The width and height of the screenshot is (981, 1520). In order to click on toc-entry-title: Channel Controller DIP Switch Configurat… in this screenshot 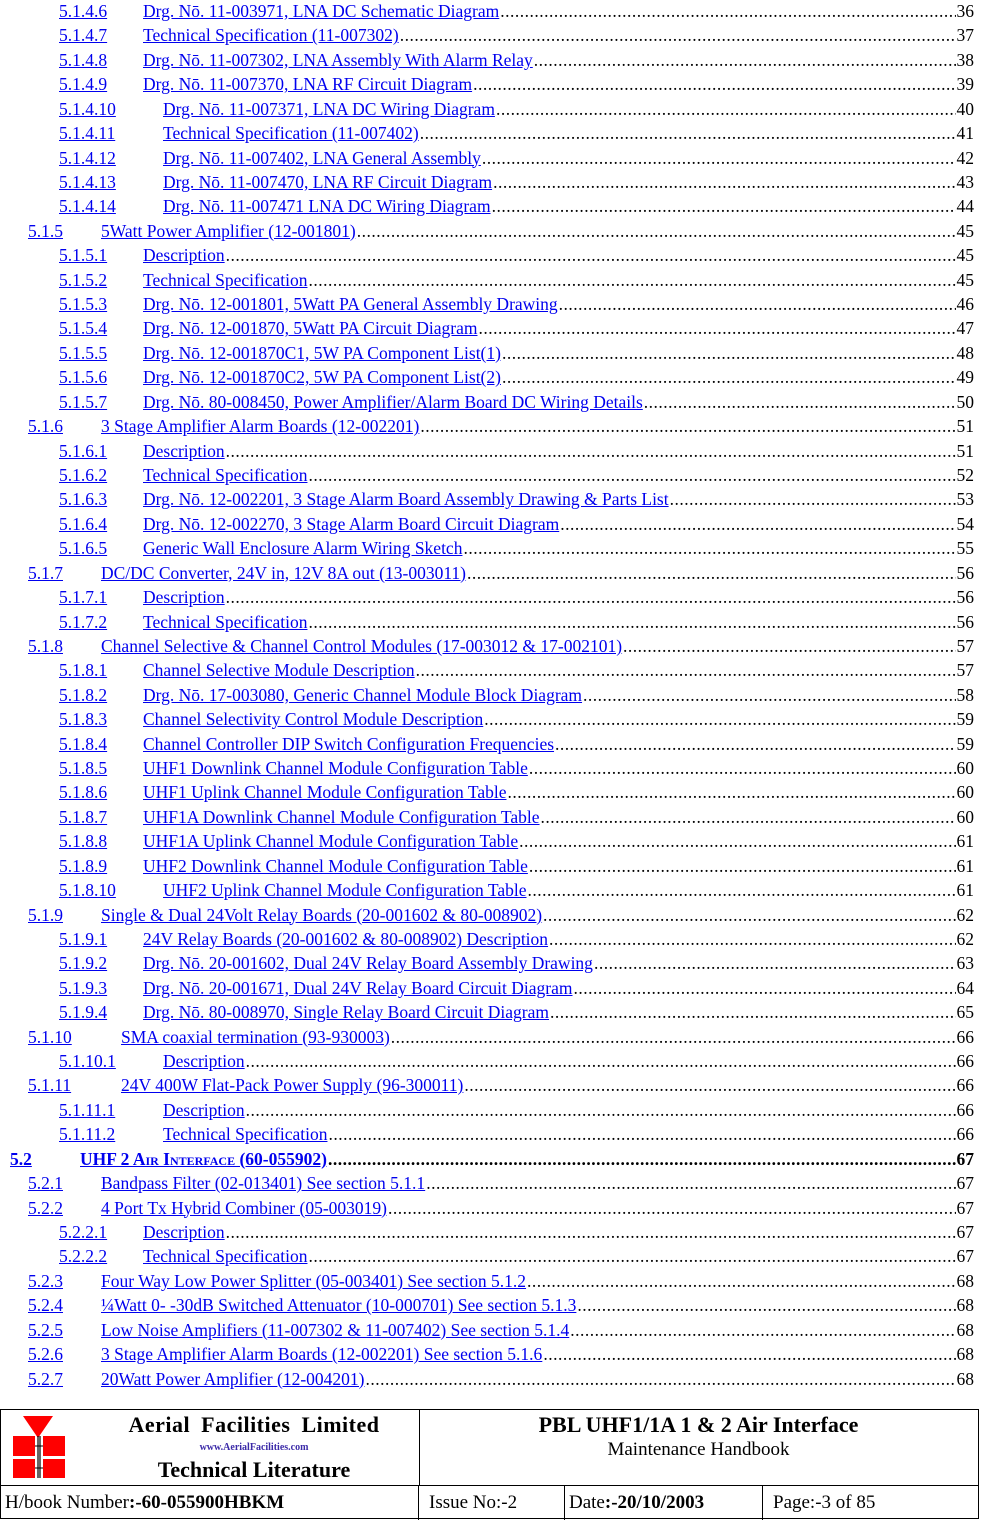, I will do `click(348, 744)`.